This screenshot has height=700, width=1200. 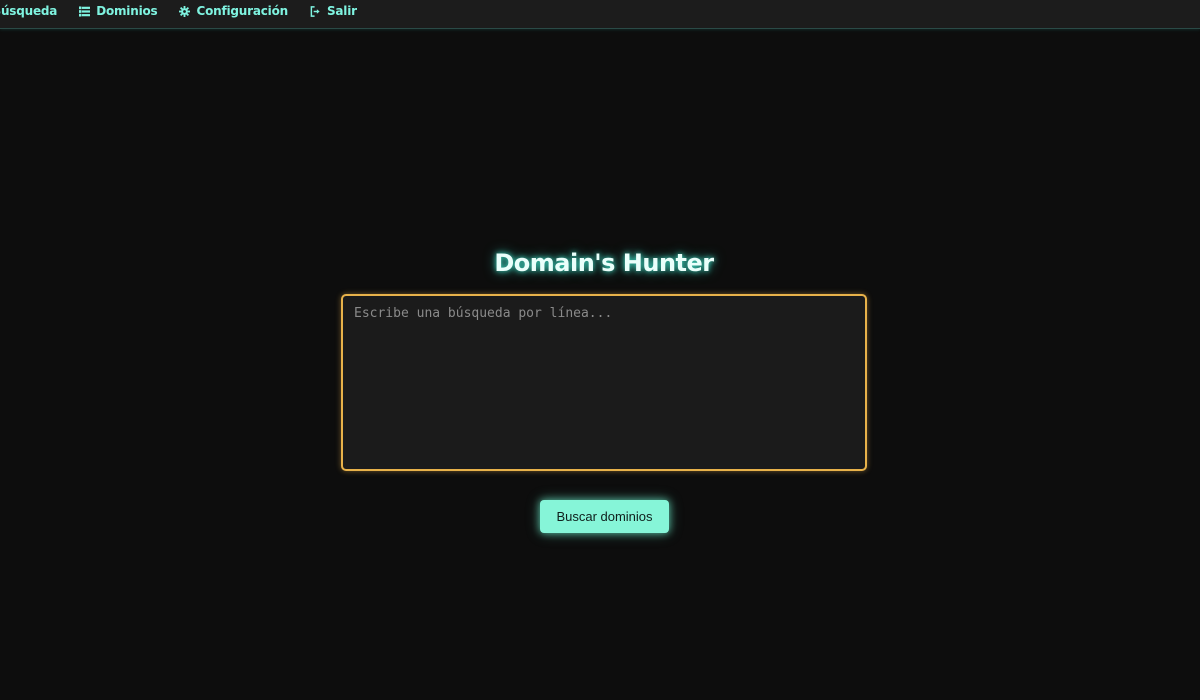 What do you see at coordinates (315, 11) in the screenshot?
I see `logout-icon` at bounding box center [315, 11].